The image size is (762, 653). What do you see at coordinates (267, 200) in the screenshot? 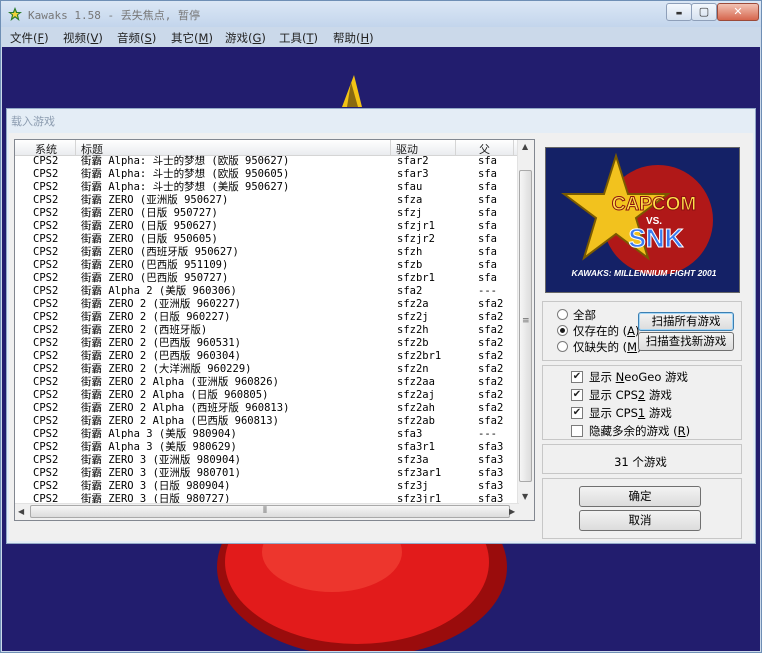
I see `table-row: CPS2 街霸 ZERO (亚洲版 950627) sfza sfa` at bounding box center [267, 200].